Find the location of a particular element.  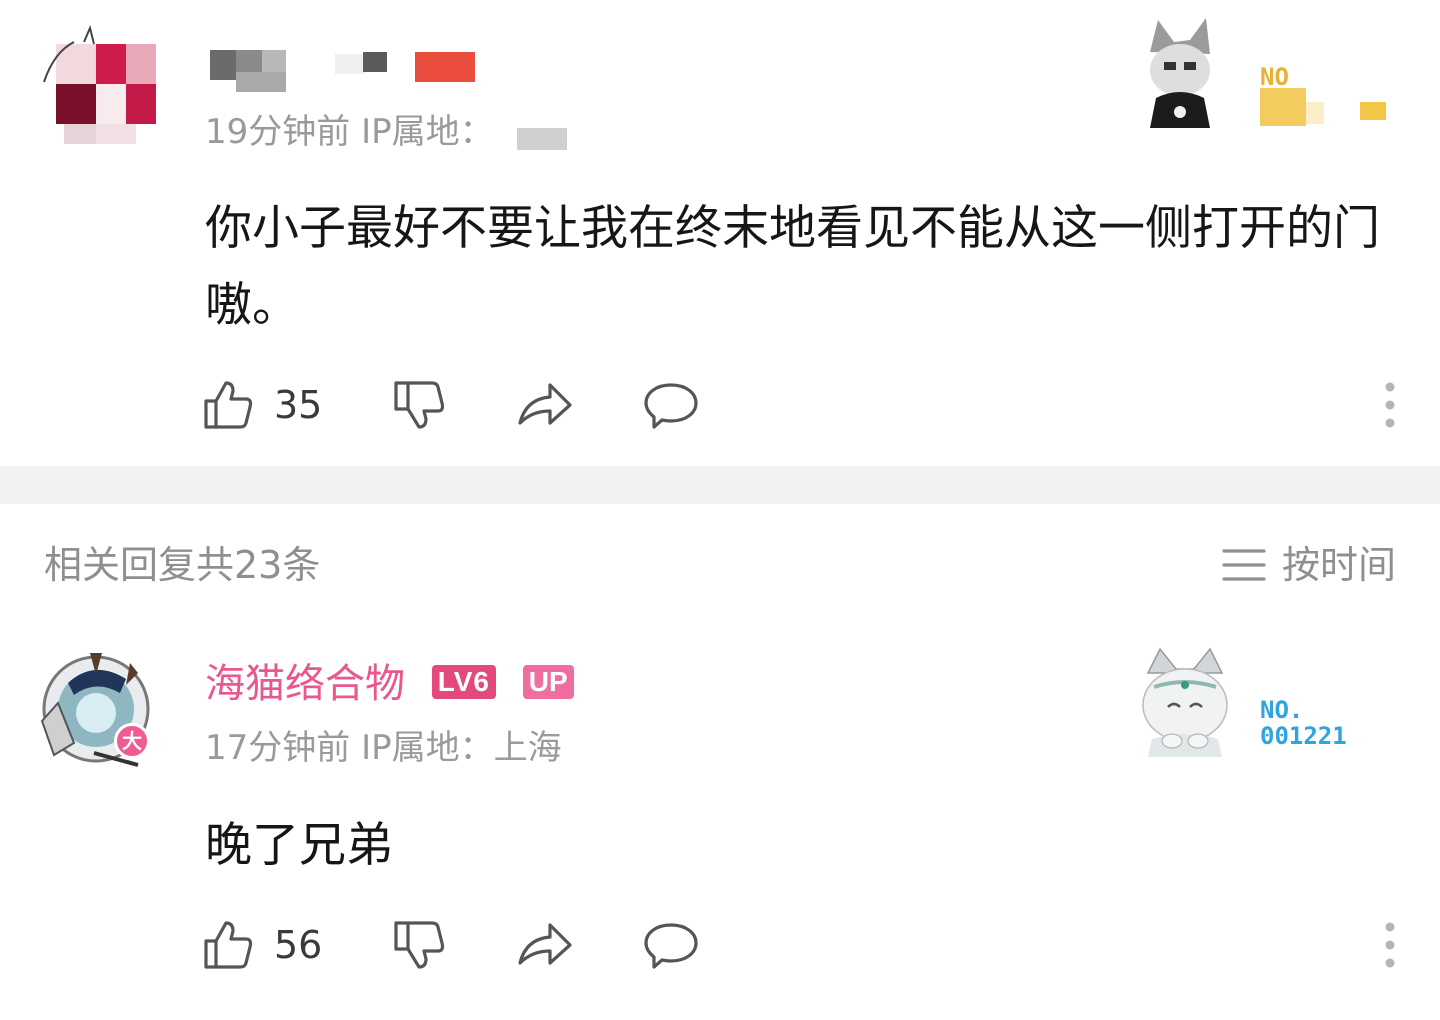

like-button: 56 is located at coordinates (261, 945).